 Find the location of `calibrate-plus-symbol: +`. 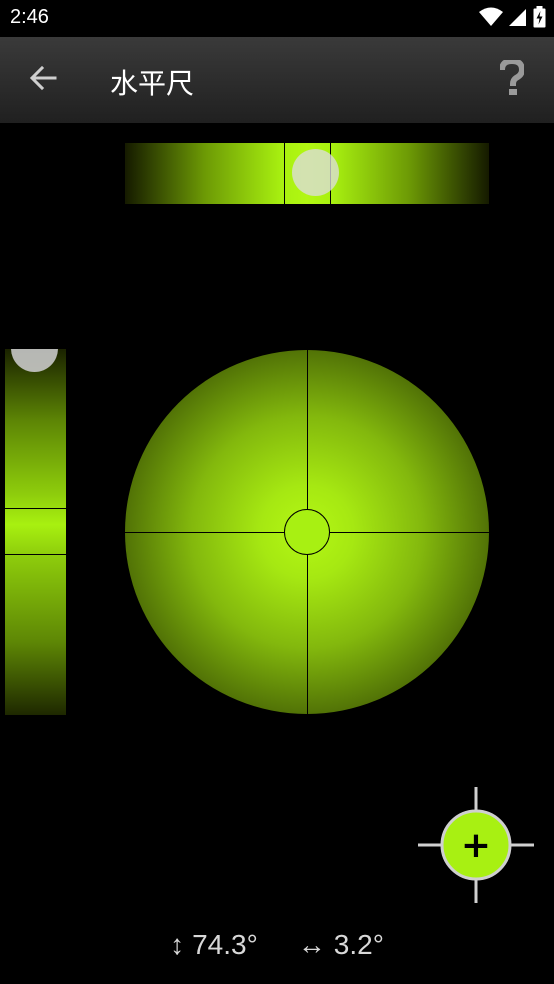

calibrate-plus-symbol: + is located at coordinates (476, 845).